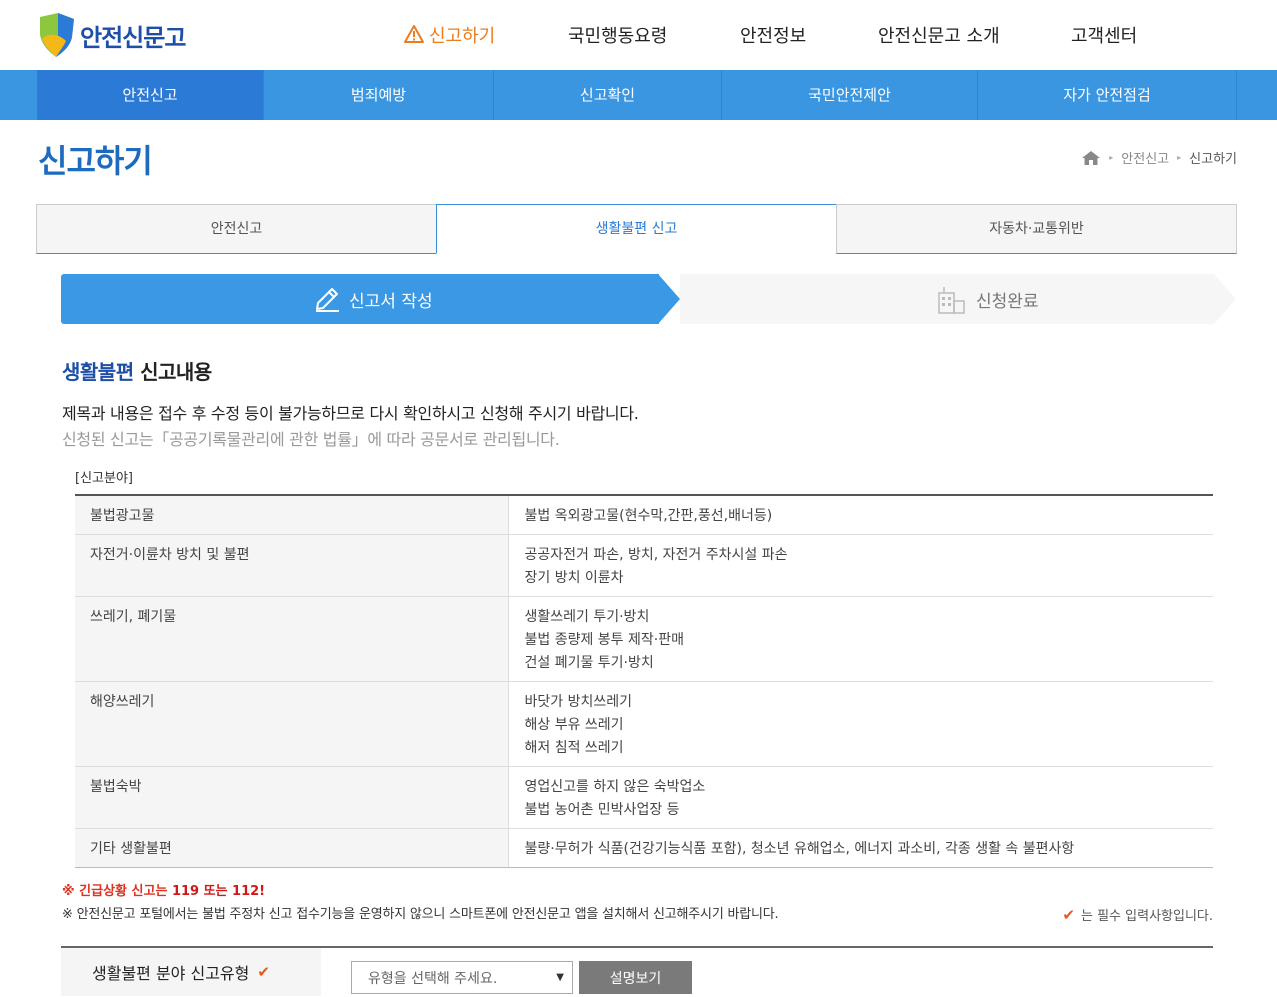 The image size is (1277, 997). I want to click on table-row: 불법광고물 불법 옥외광고물(현수막,간판,풍선,배너등), so click(644, 515).